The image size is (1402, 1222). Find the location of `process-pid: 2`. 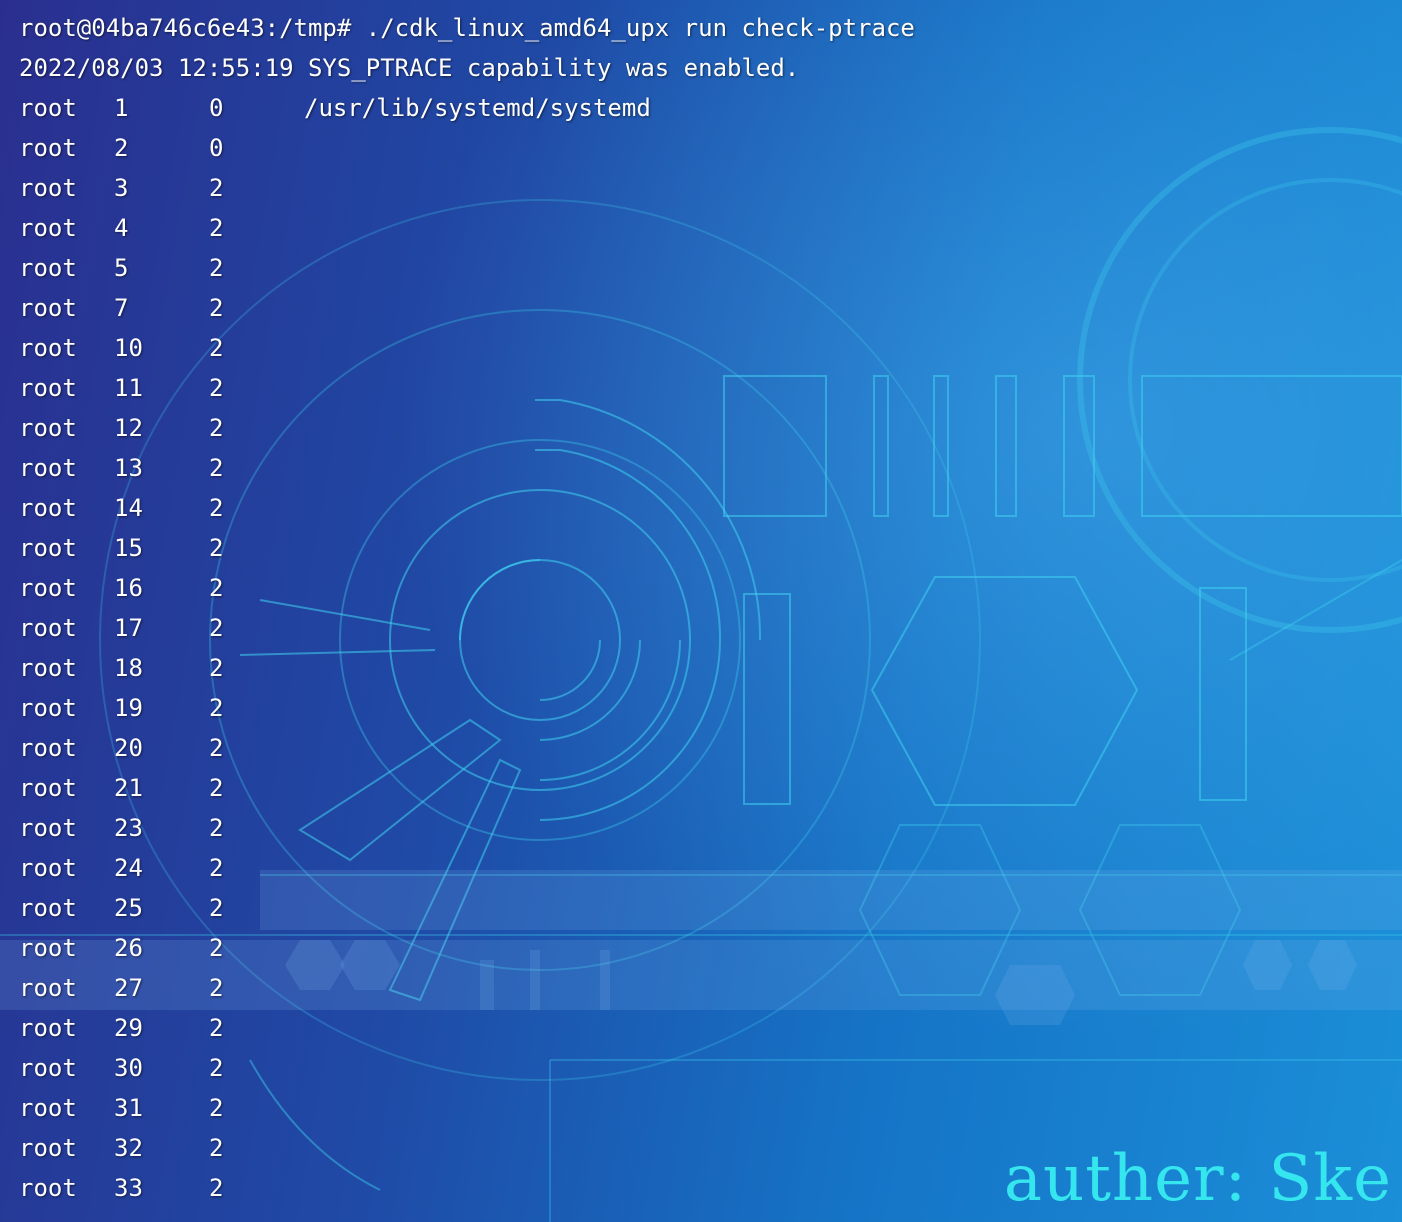

process-pid: 2 is located at coordinates (121, 148).